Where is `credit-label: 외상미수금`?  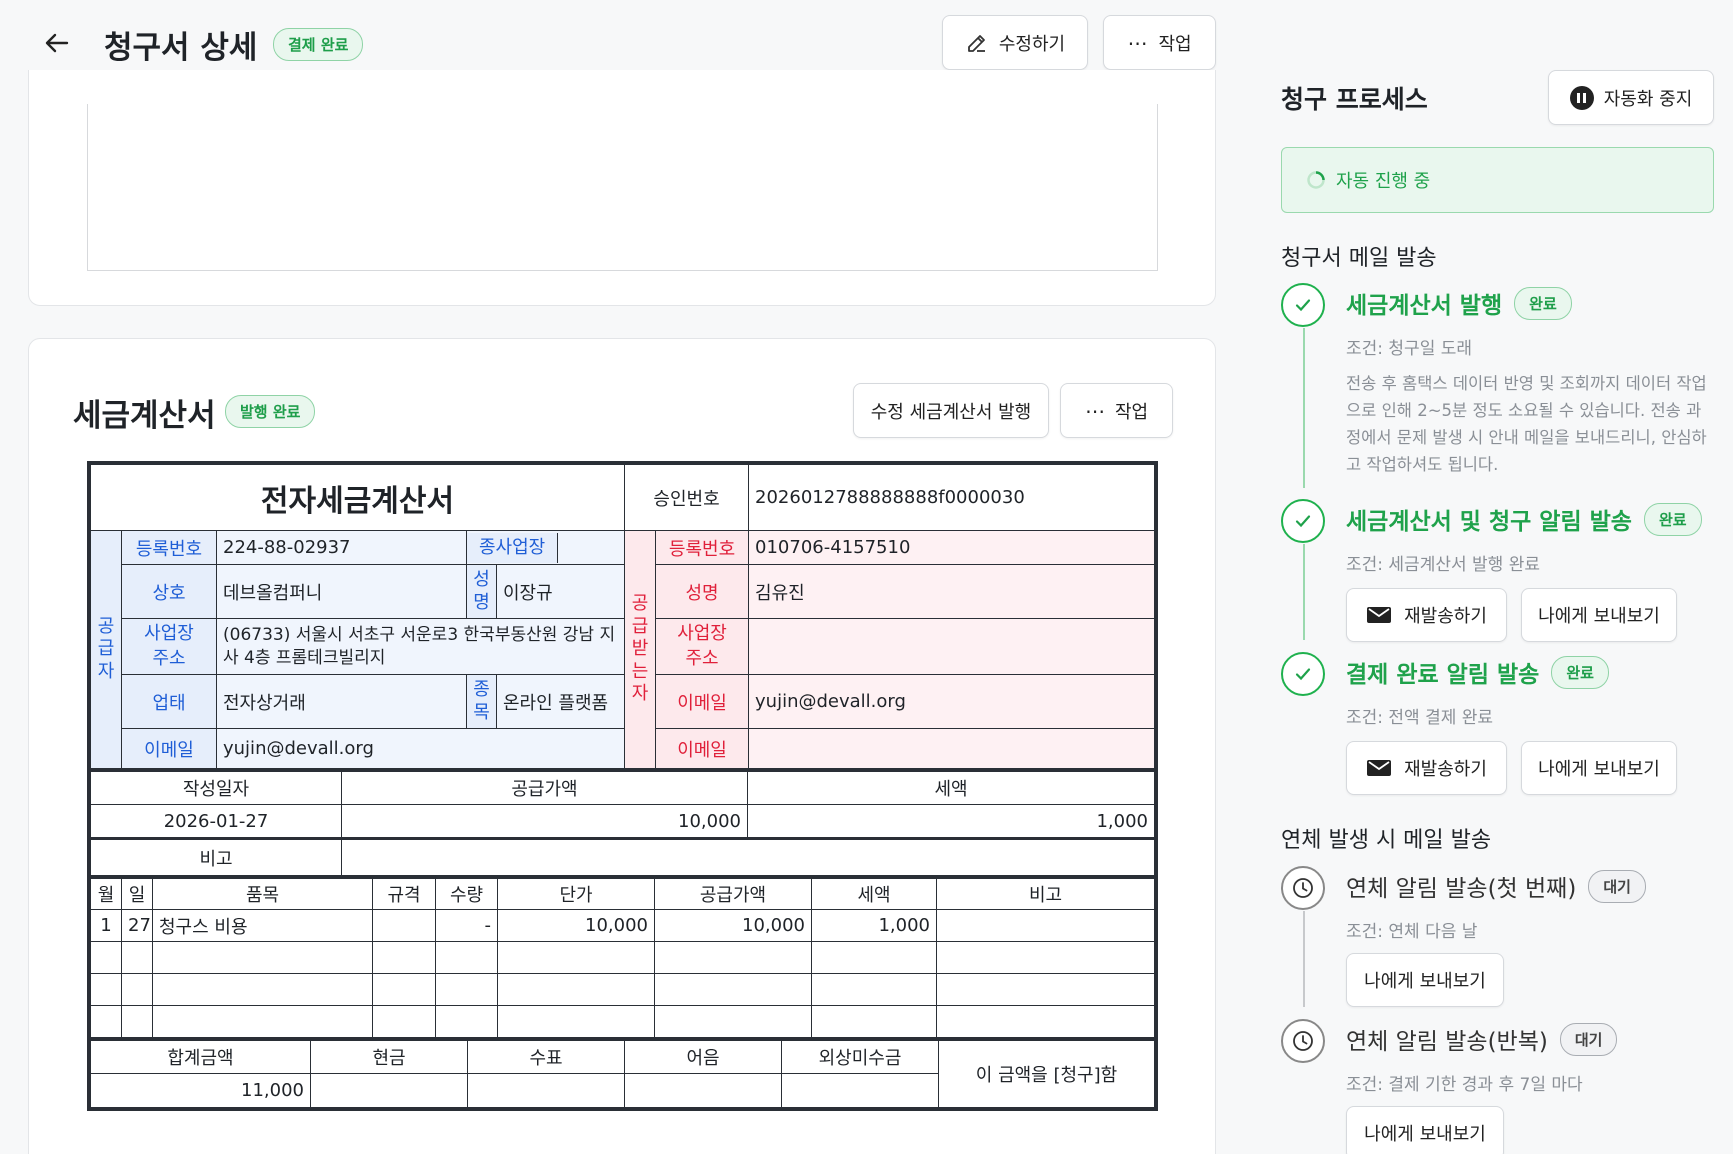 credit-label: 외상미수금 is located at coordinates (860, 1056).